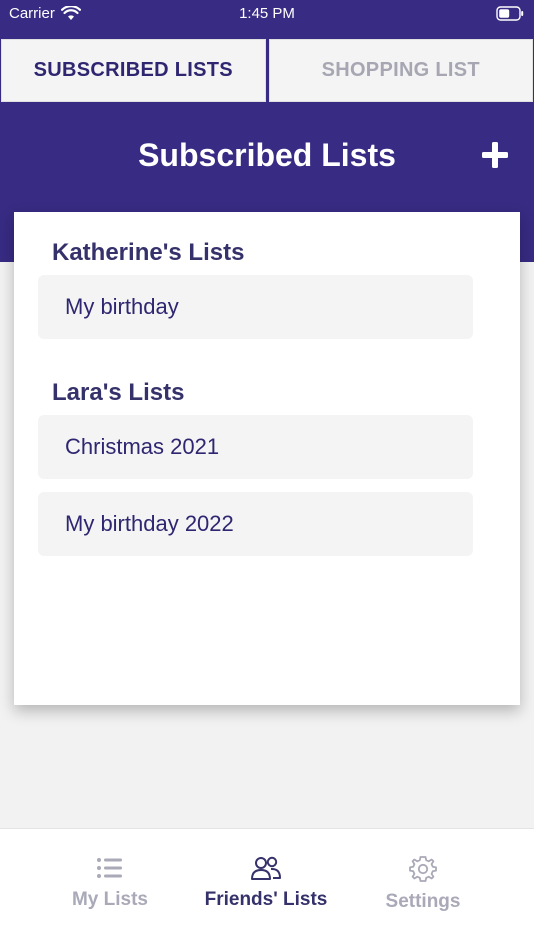  I want to click on tab-shopping-list-label: SHOPPING LIST, so click(400, 70).